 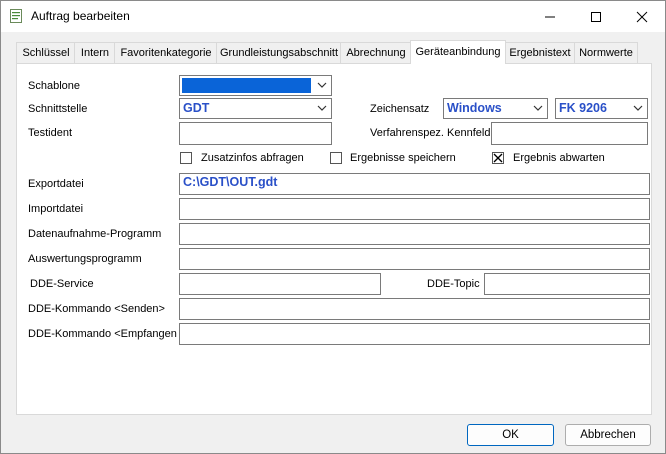 I want to click on tab-intern: Intern, so click(x=95, y=52).